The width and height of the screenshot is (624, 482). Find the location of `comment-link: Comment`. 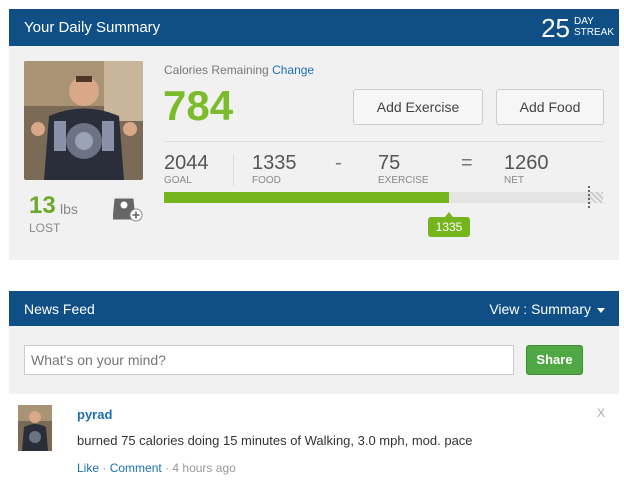

comment-link: Comment is located at coordinates (136, 468).